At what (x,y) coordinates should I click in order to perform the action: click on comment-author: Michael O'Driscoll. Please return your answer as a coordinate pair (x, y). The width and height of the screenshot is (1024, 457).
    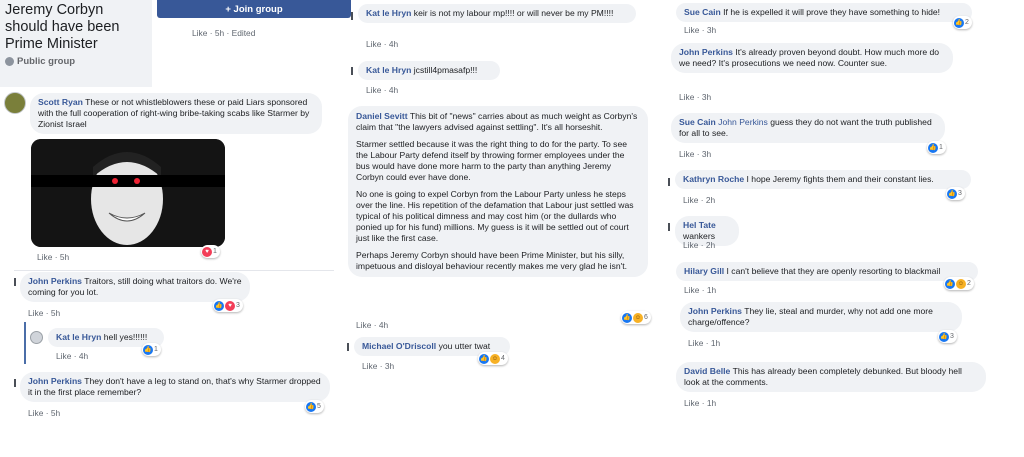
    Looking at the image, I should click on (399, 346).